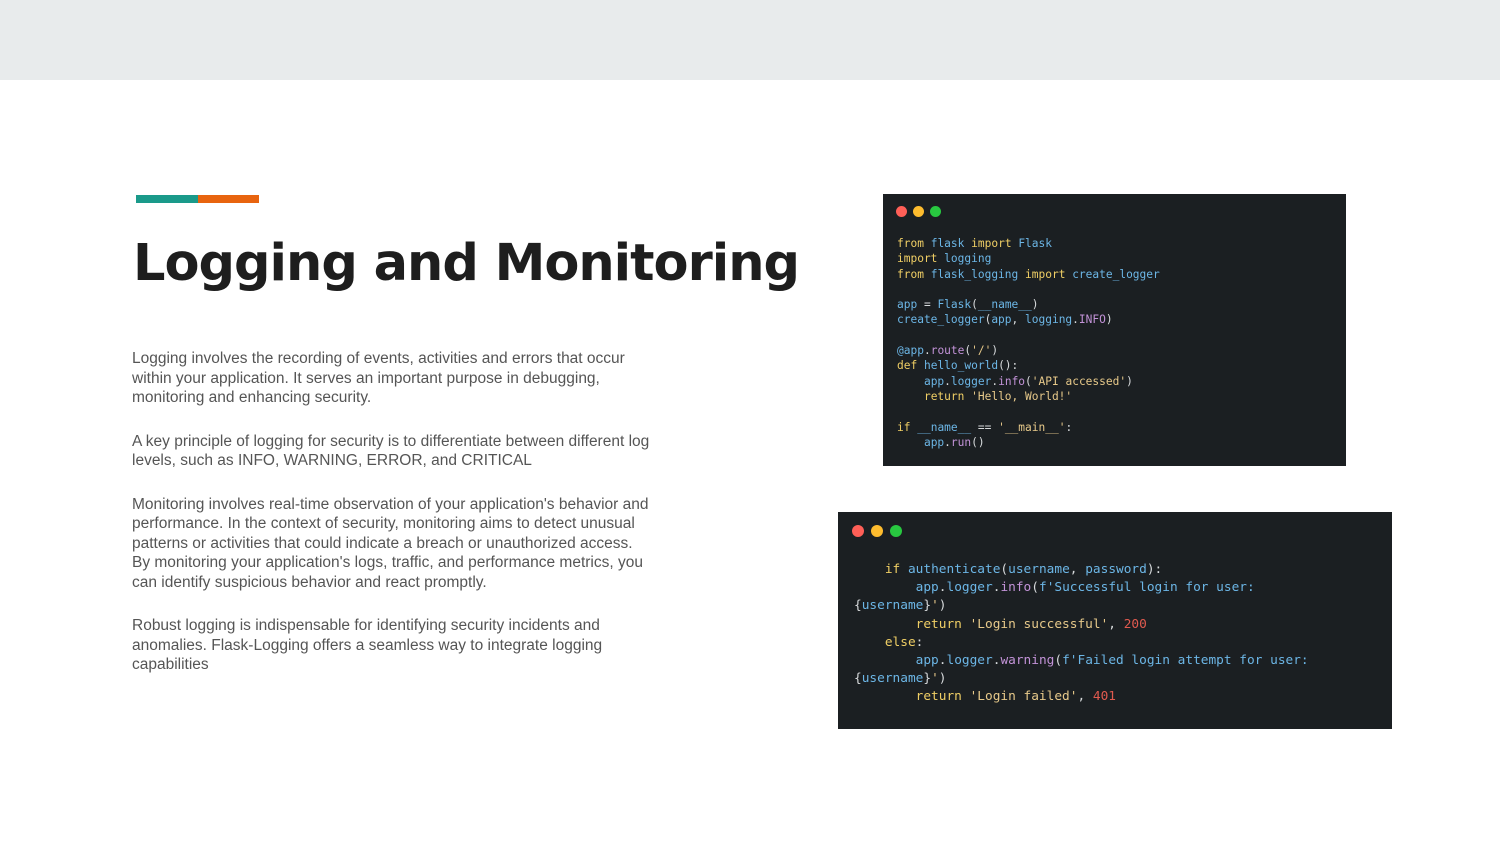 The width and height of the screenshot is (1500, 844). Describe the element at coordinates (947, 243) in the screenshot. I see `code-token: flask` at that location.